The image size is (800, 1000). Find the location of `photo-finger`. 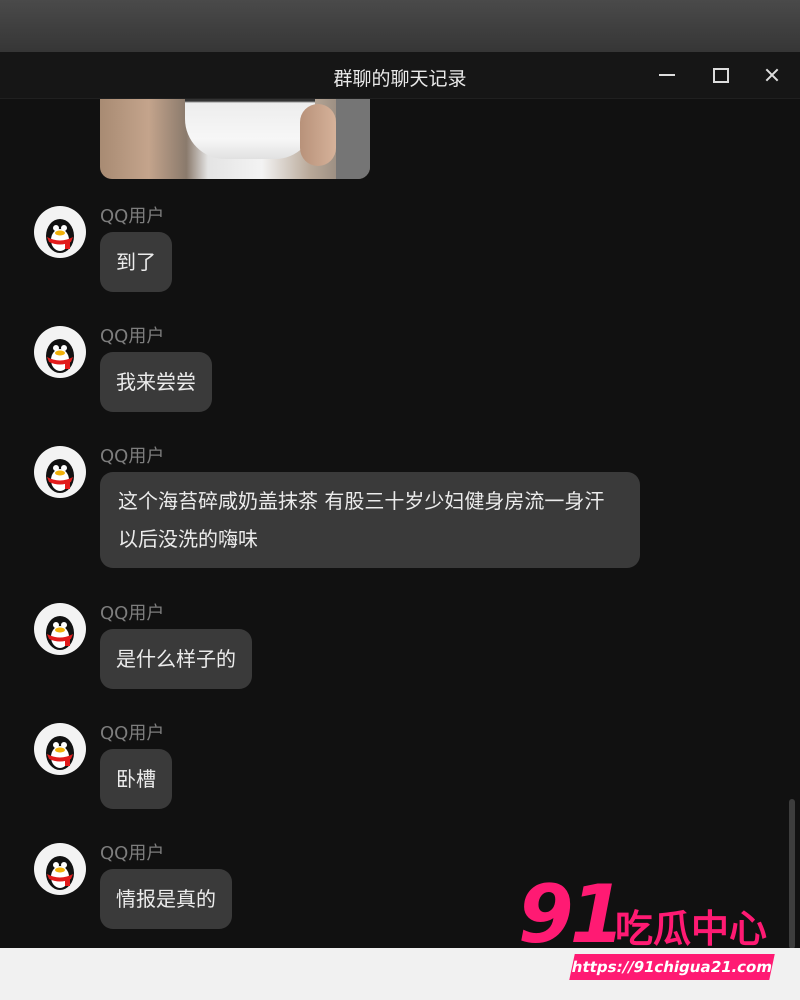

photo-finger is located at coordinates (318, 135).